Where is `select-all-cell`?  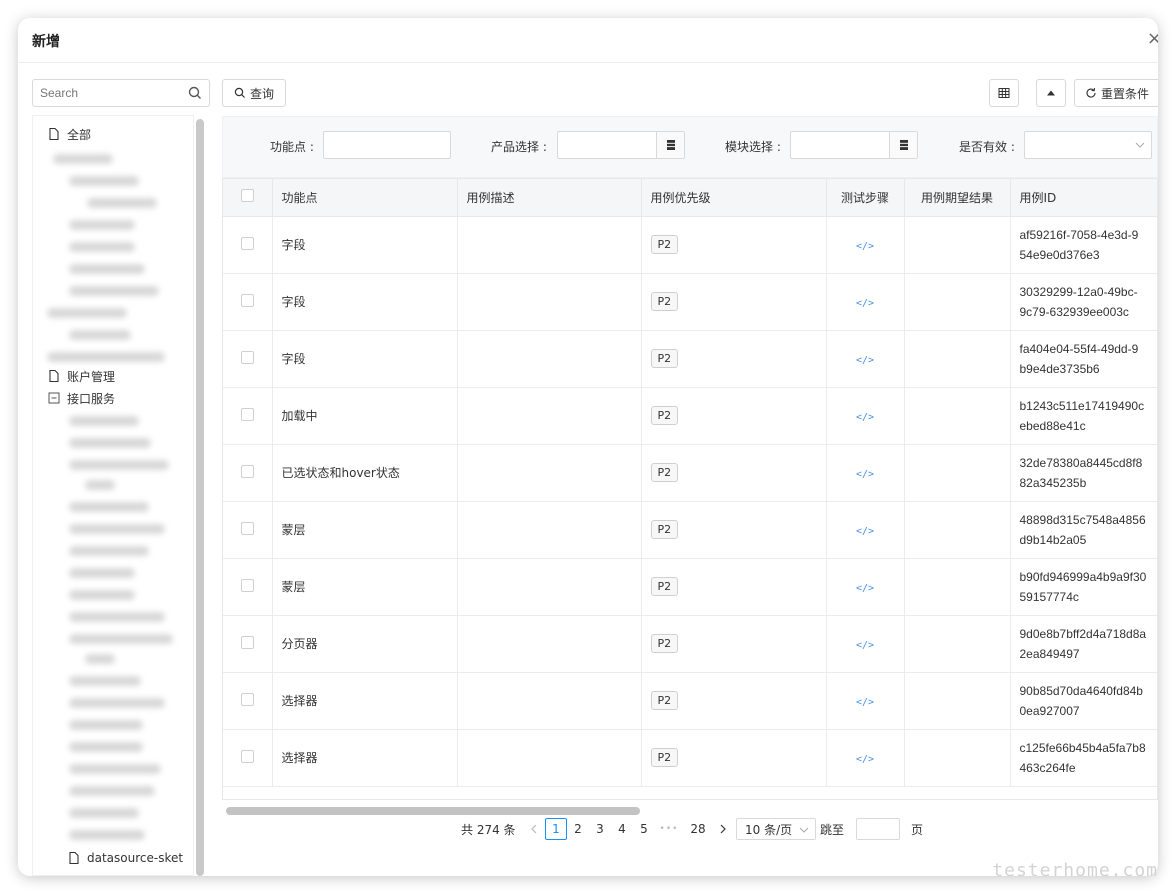
select-all-cell is located at coordinates (248, 198).